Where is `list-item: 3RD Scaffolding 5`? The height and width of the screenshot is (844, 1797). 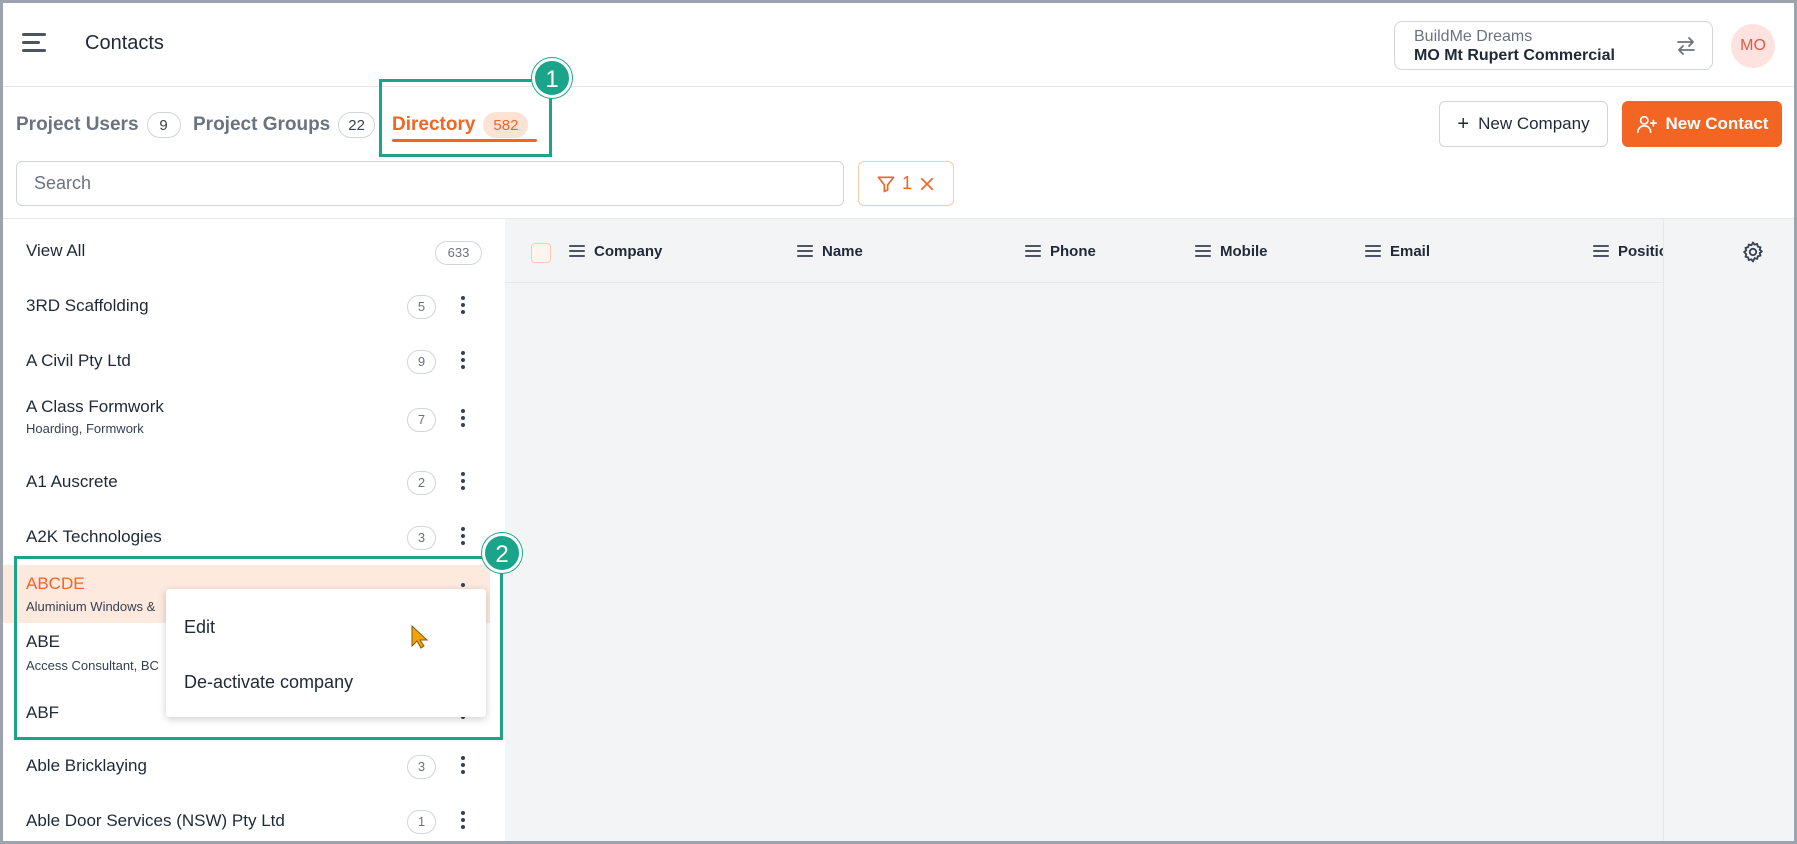 list-item: 3RD Scaffolding 5 is located at coordinates (245, 306).